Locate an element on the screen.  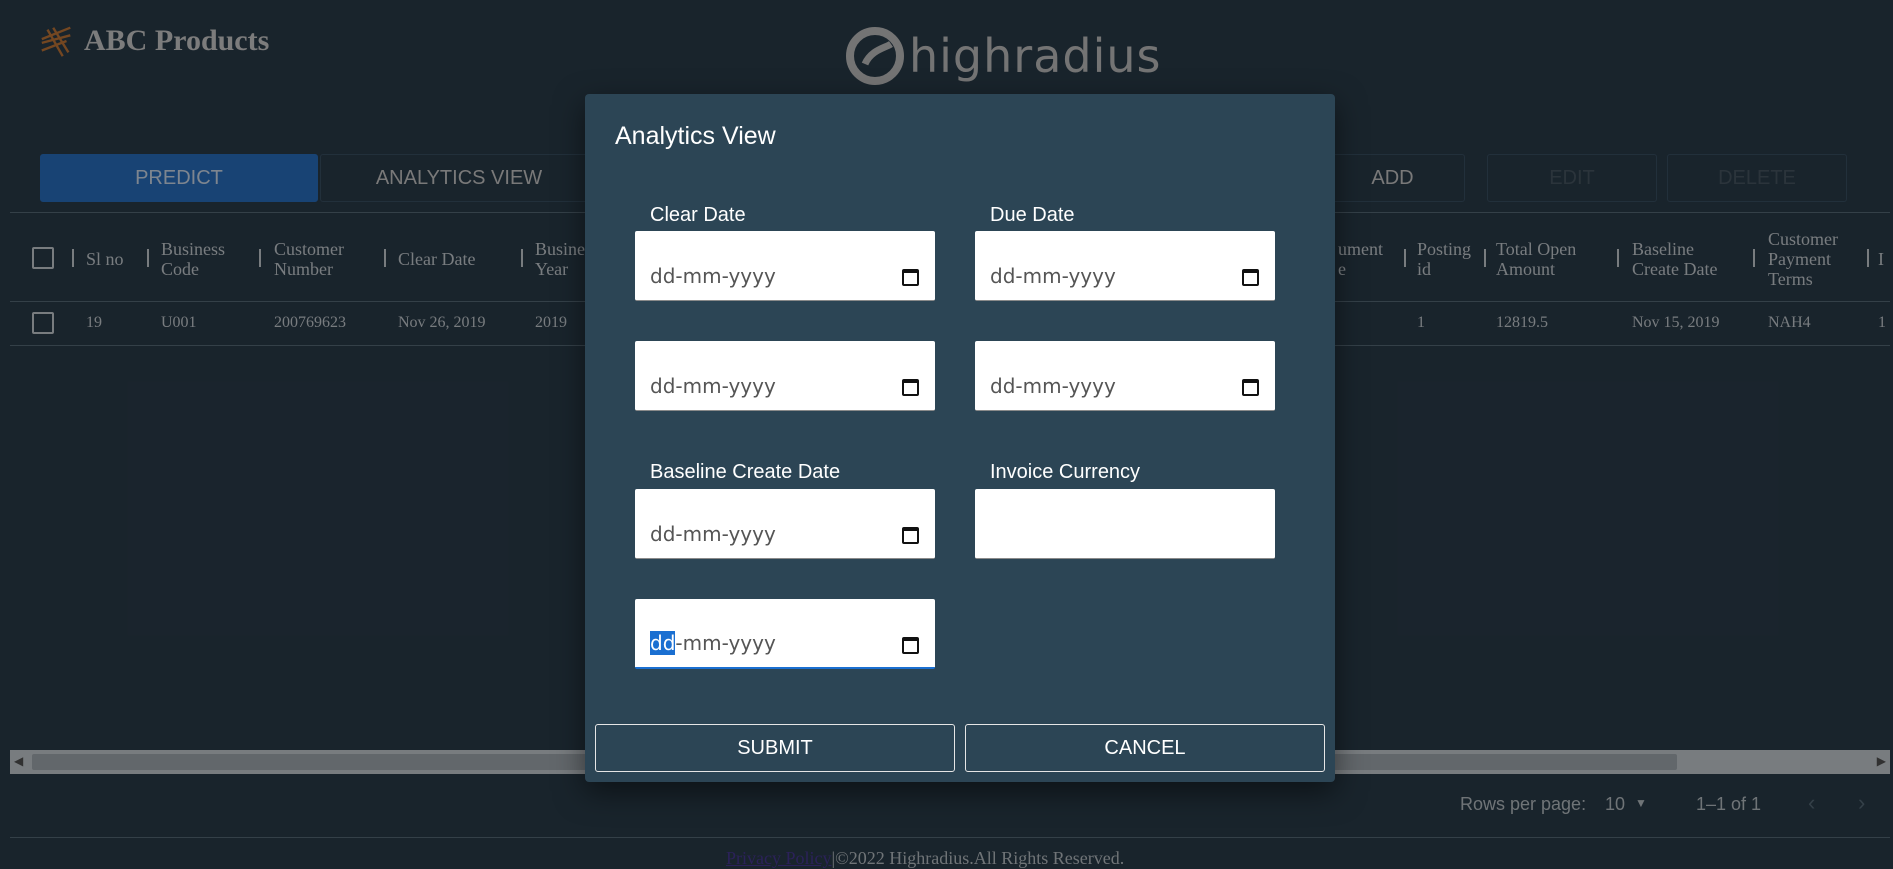
baseline-create-date-to-input: dd-mm-yyyy is located at coordinates (785, 634).